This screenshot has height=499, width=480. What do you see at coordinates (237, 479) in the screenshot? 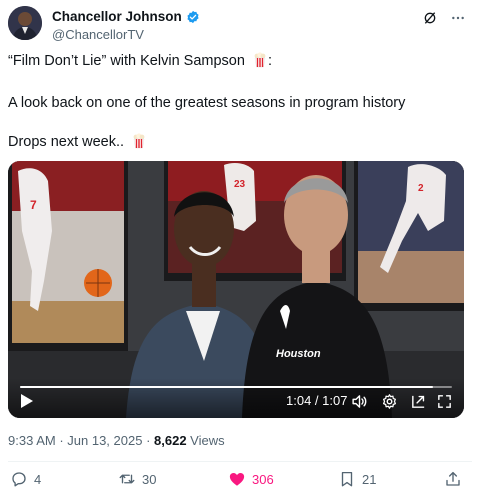
I see `heart-filled-icon` at bounding box center [237, 479].